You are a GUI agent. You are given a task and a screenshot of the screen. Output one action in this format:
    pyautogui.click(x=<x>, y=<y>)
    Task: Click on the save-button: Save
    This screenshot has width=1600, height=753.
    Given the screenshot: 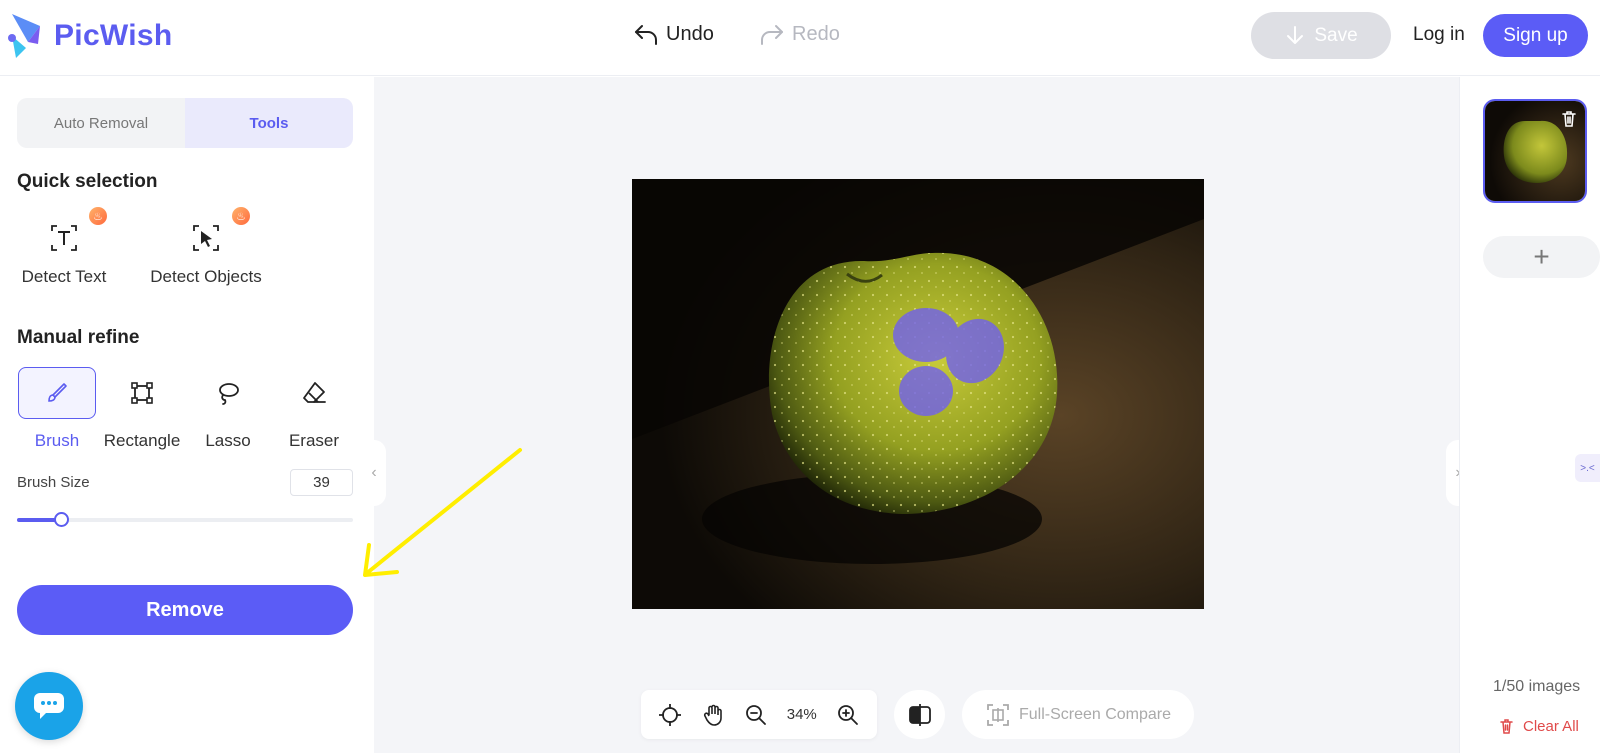 What is the action you would take?
    pyautogui.click(x=1321, y=35)
    